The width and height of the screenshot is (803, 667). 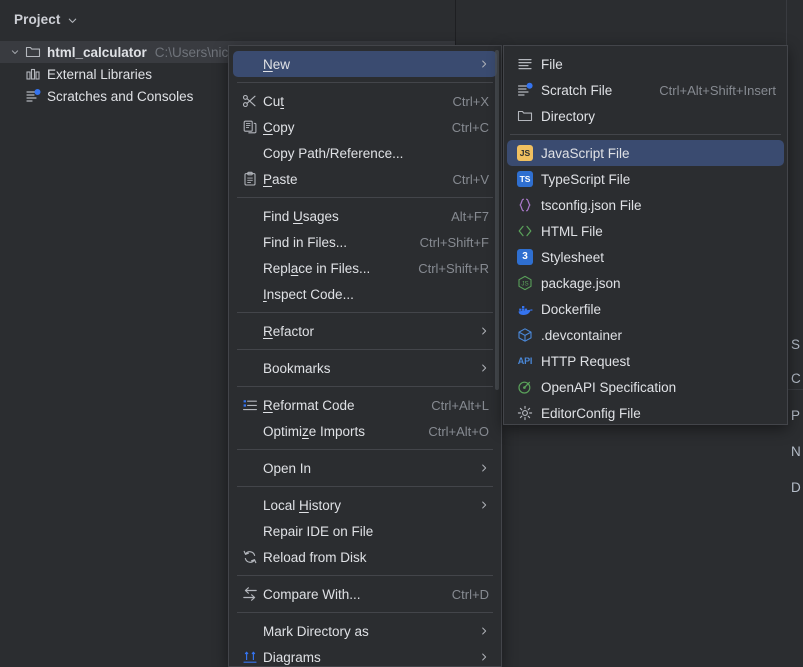 I want to click on background-label-2: C, so click(x=796, y=378).